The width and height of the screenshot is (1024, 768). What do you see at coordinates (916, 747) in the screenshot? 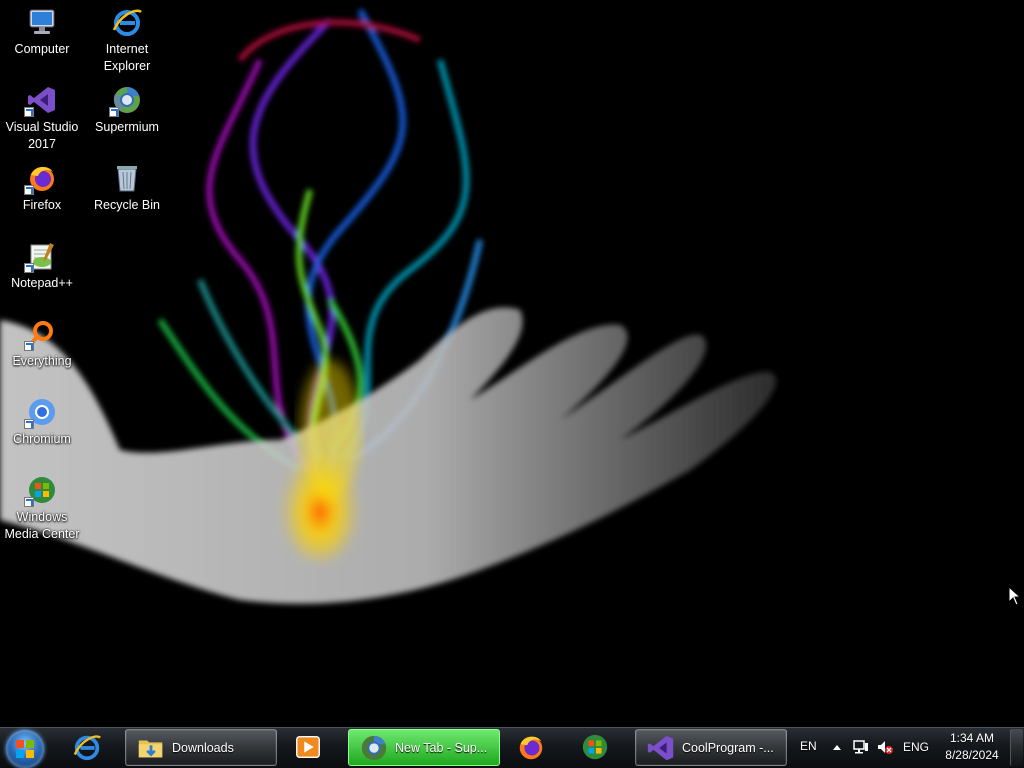
I see `input-language-indicator: ENG` at bounding box center [916, 747].